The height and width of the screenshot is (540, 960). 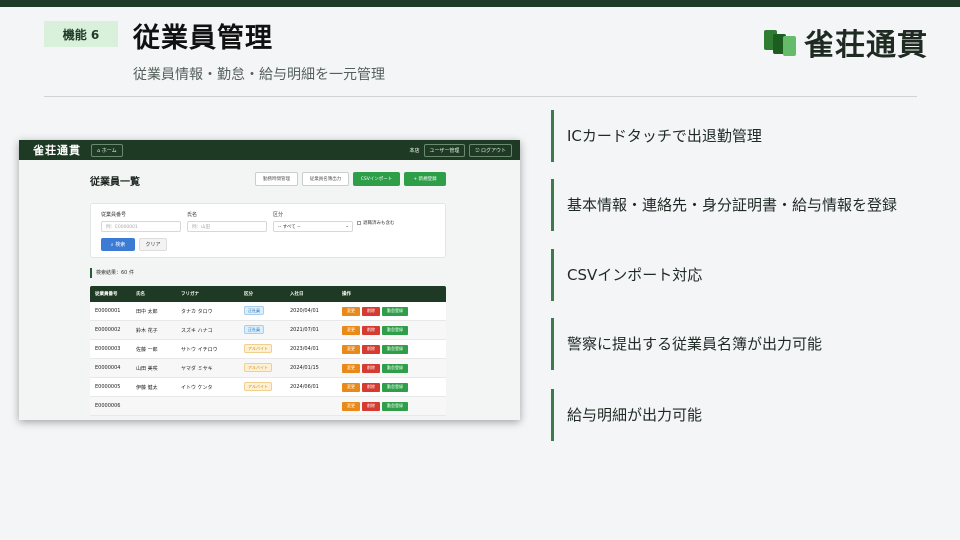 I want to click on cell-name: 佐藤 一郎, so click(x=147, y=349).